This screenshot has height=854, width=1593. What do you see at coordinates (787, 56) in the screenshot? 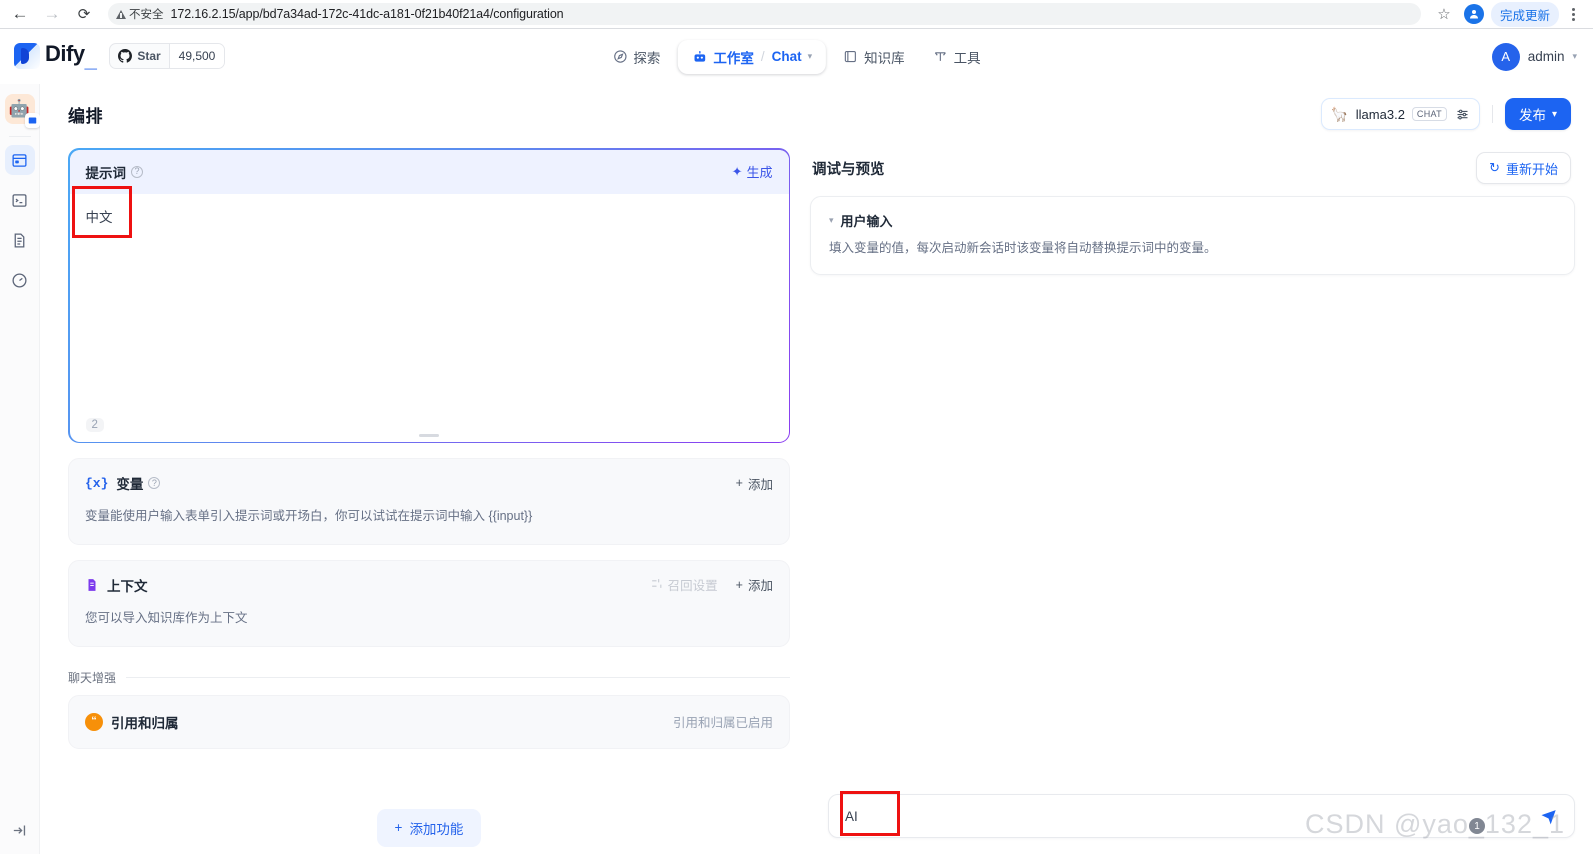
I see `nav-chat-label: Chat` at bounding box center [787, 56].